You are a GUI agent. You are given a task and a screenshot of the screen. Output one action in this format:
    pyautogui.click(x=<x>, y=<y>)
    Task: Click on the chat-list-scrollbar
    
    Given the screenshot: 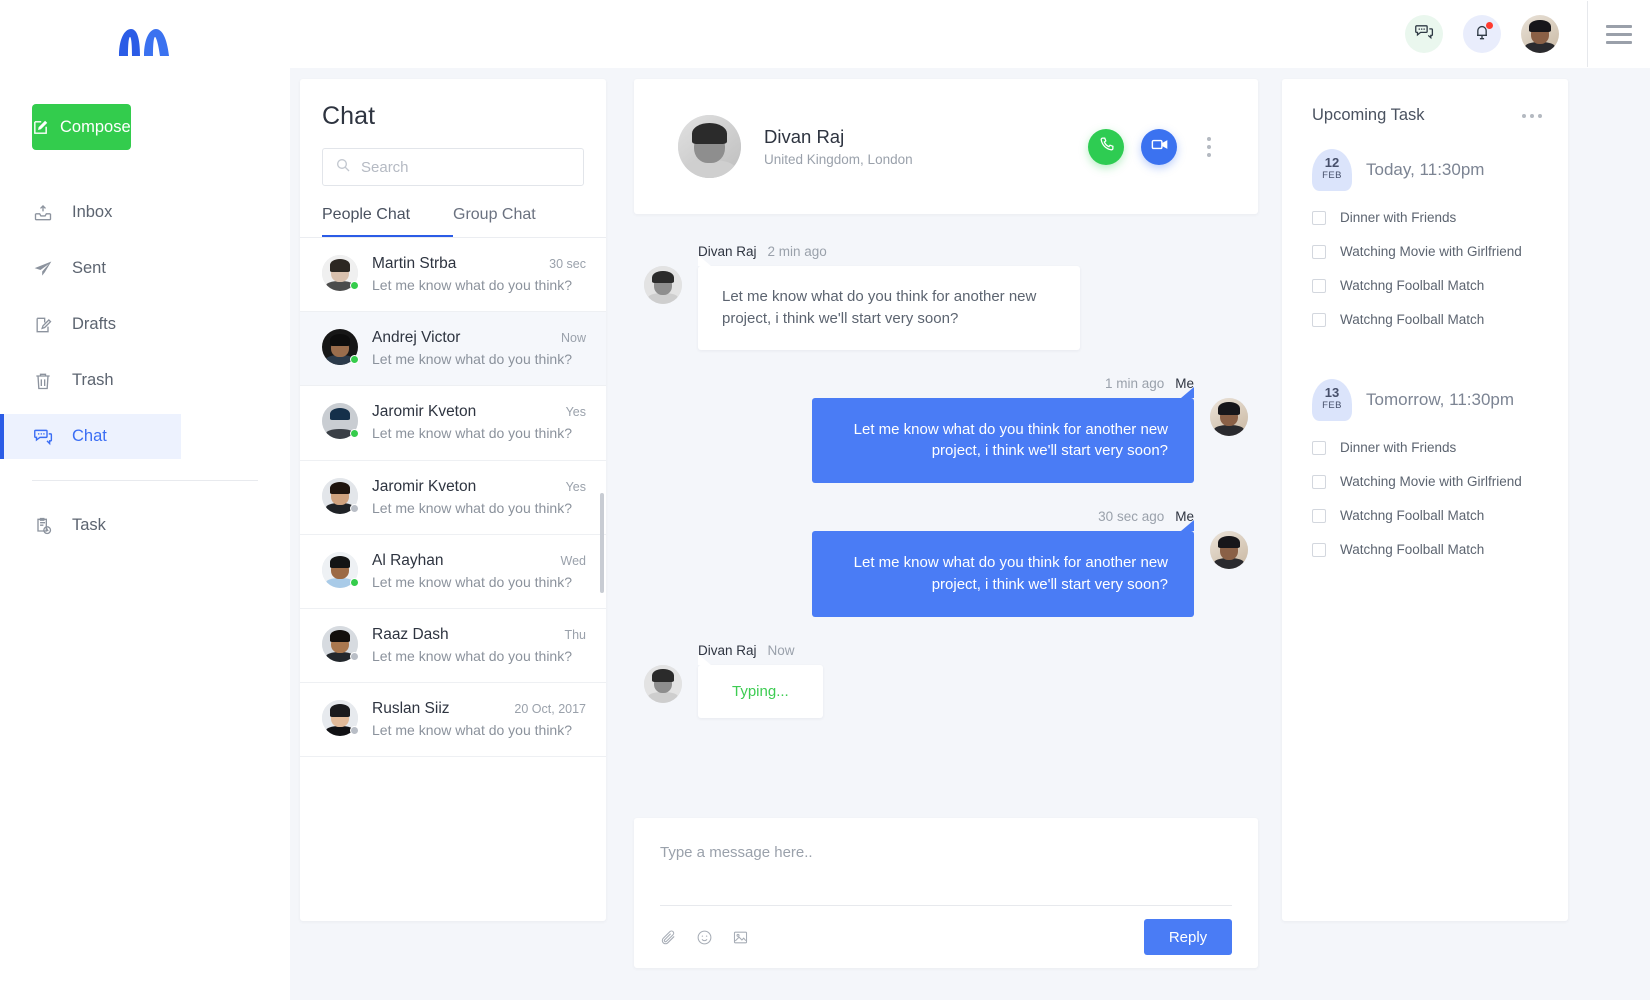 What is the action you would take?
    pyautogui.click(x=602, y=543)
    